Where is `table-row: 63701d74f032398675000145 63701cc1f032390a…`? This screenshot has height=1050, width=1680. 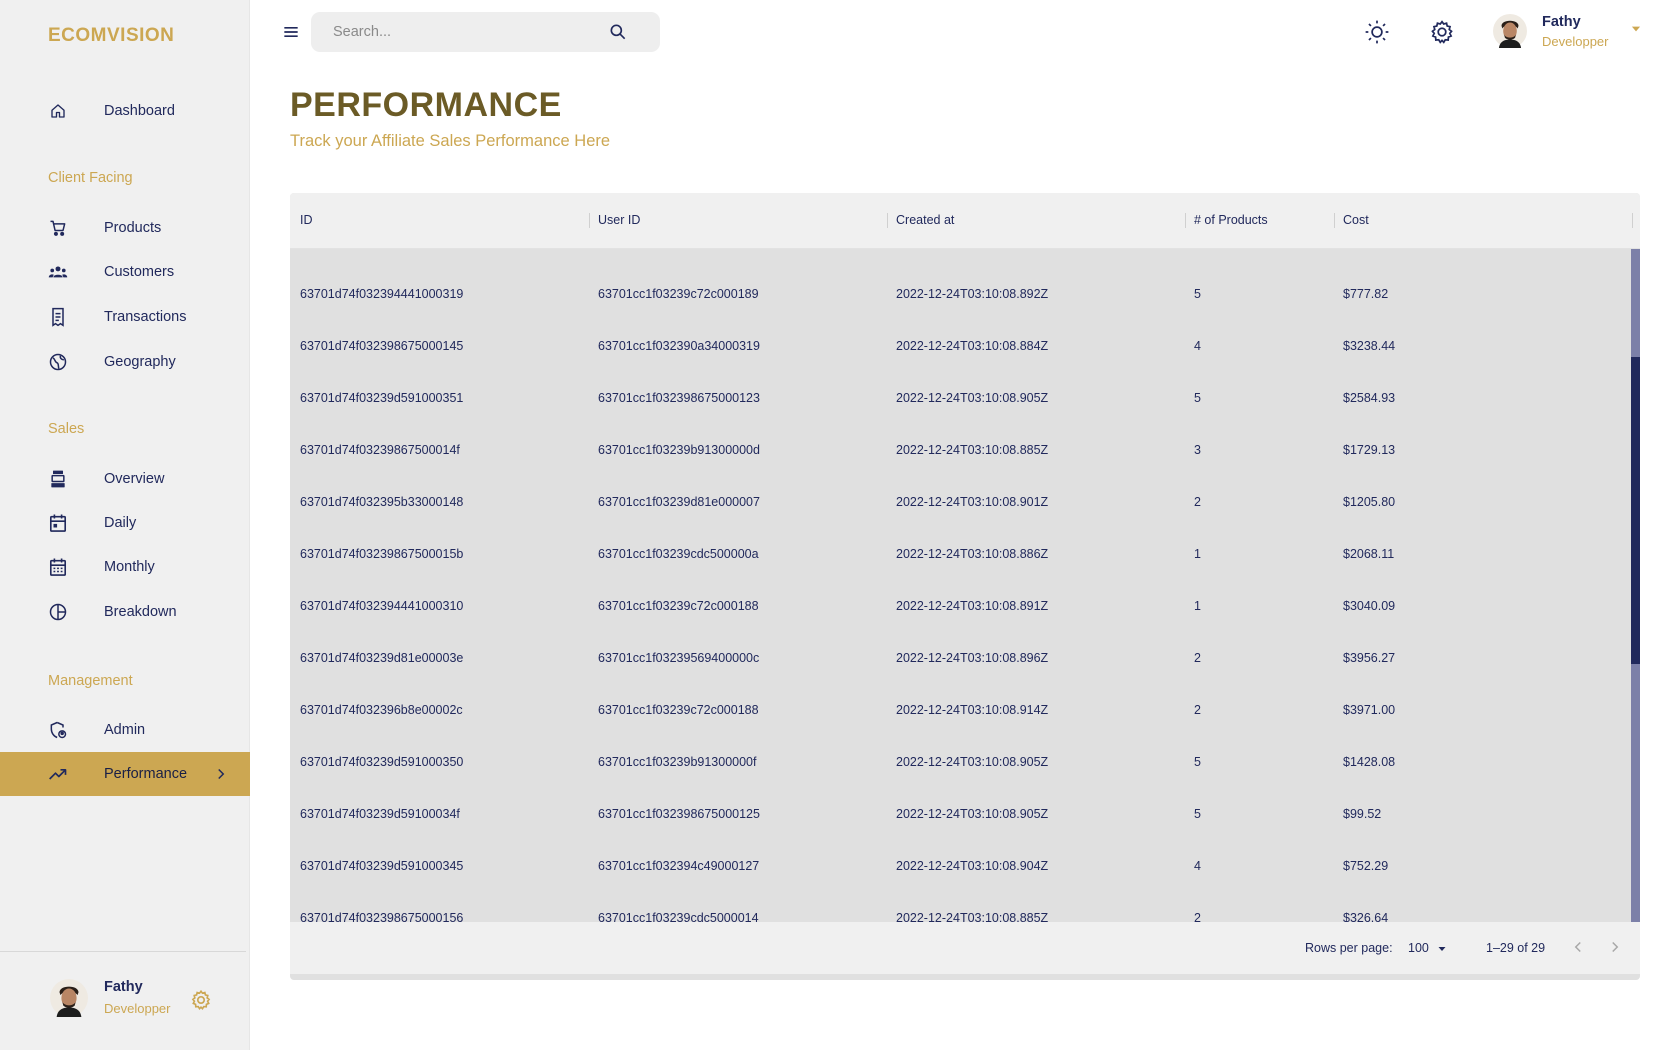
table-row: 63701d74f032398675000145 63701cc1f032390a… is located at coordinates (960, 347).